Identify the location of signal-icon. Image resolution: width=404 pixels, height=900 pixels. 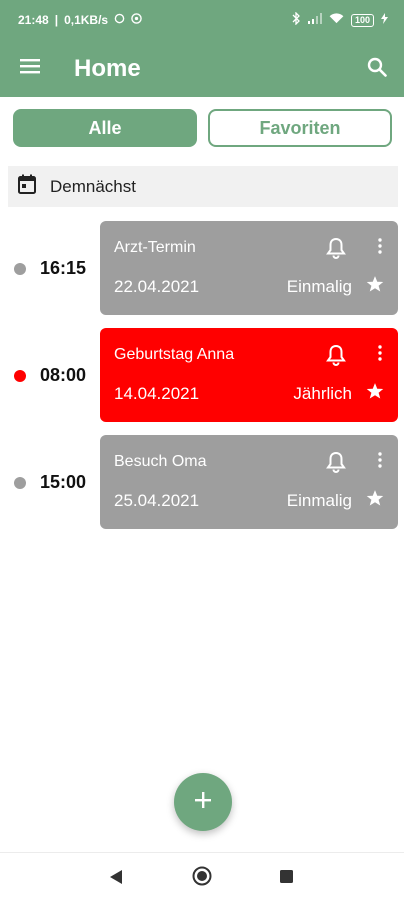
(314, 20).